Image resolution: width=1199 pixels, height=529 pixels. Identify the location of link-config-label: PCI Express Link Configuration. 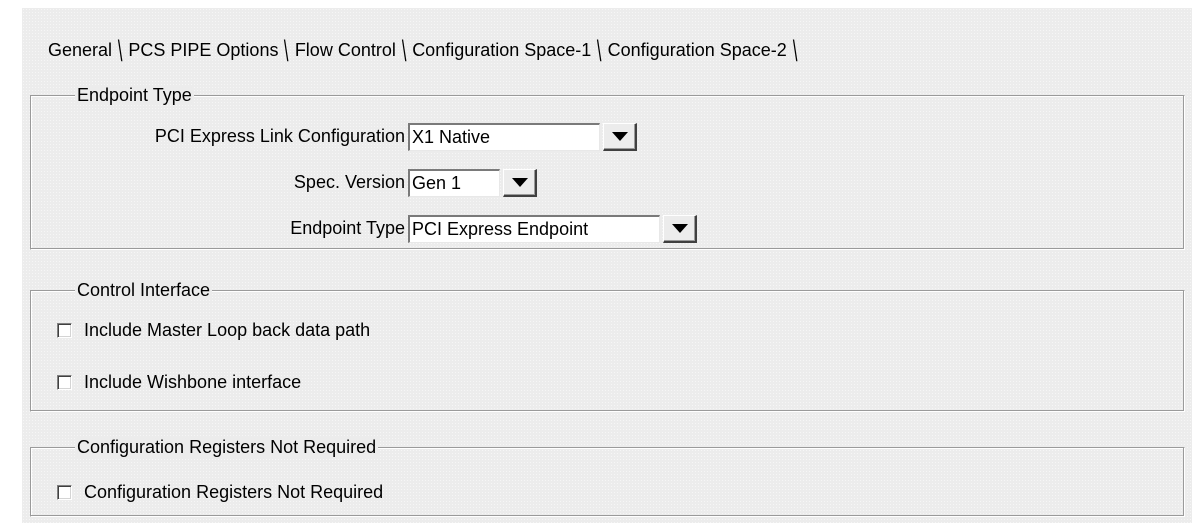
(279, 136).